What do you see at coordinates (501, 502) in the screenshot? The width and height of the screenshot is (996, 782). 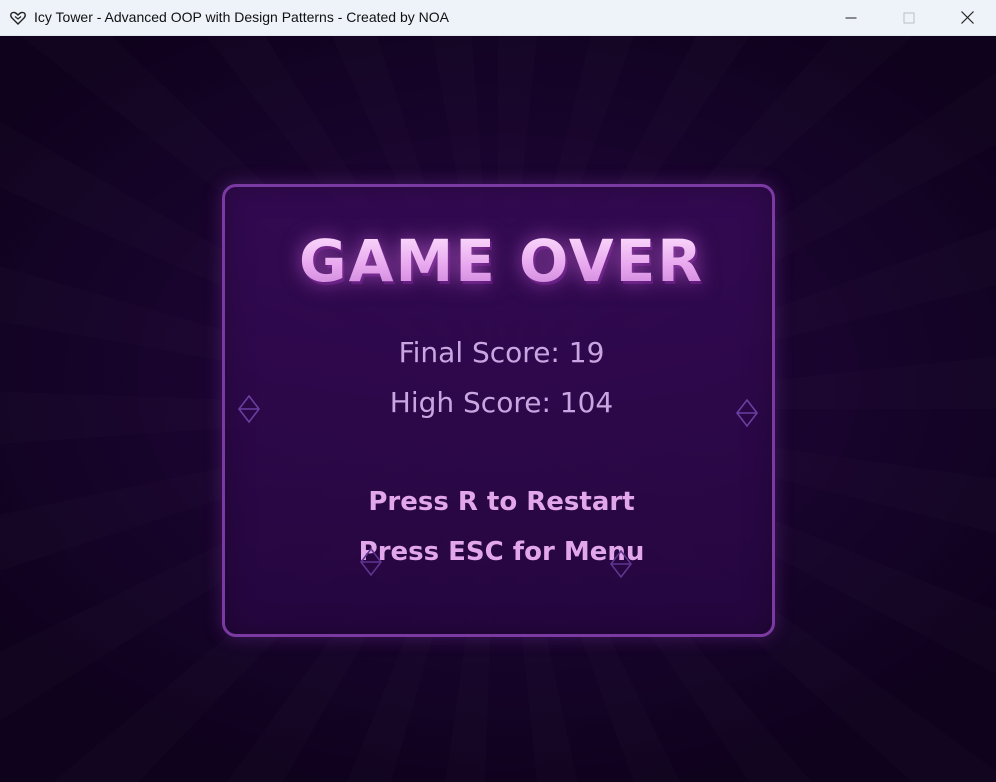 I see `restart-prompt: Press R to Restart` at bounding box center [501, 502].